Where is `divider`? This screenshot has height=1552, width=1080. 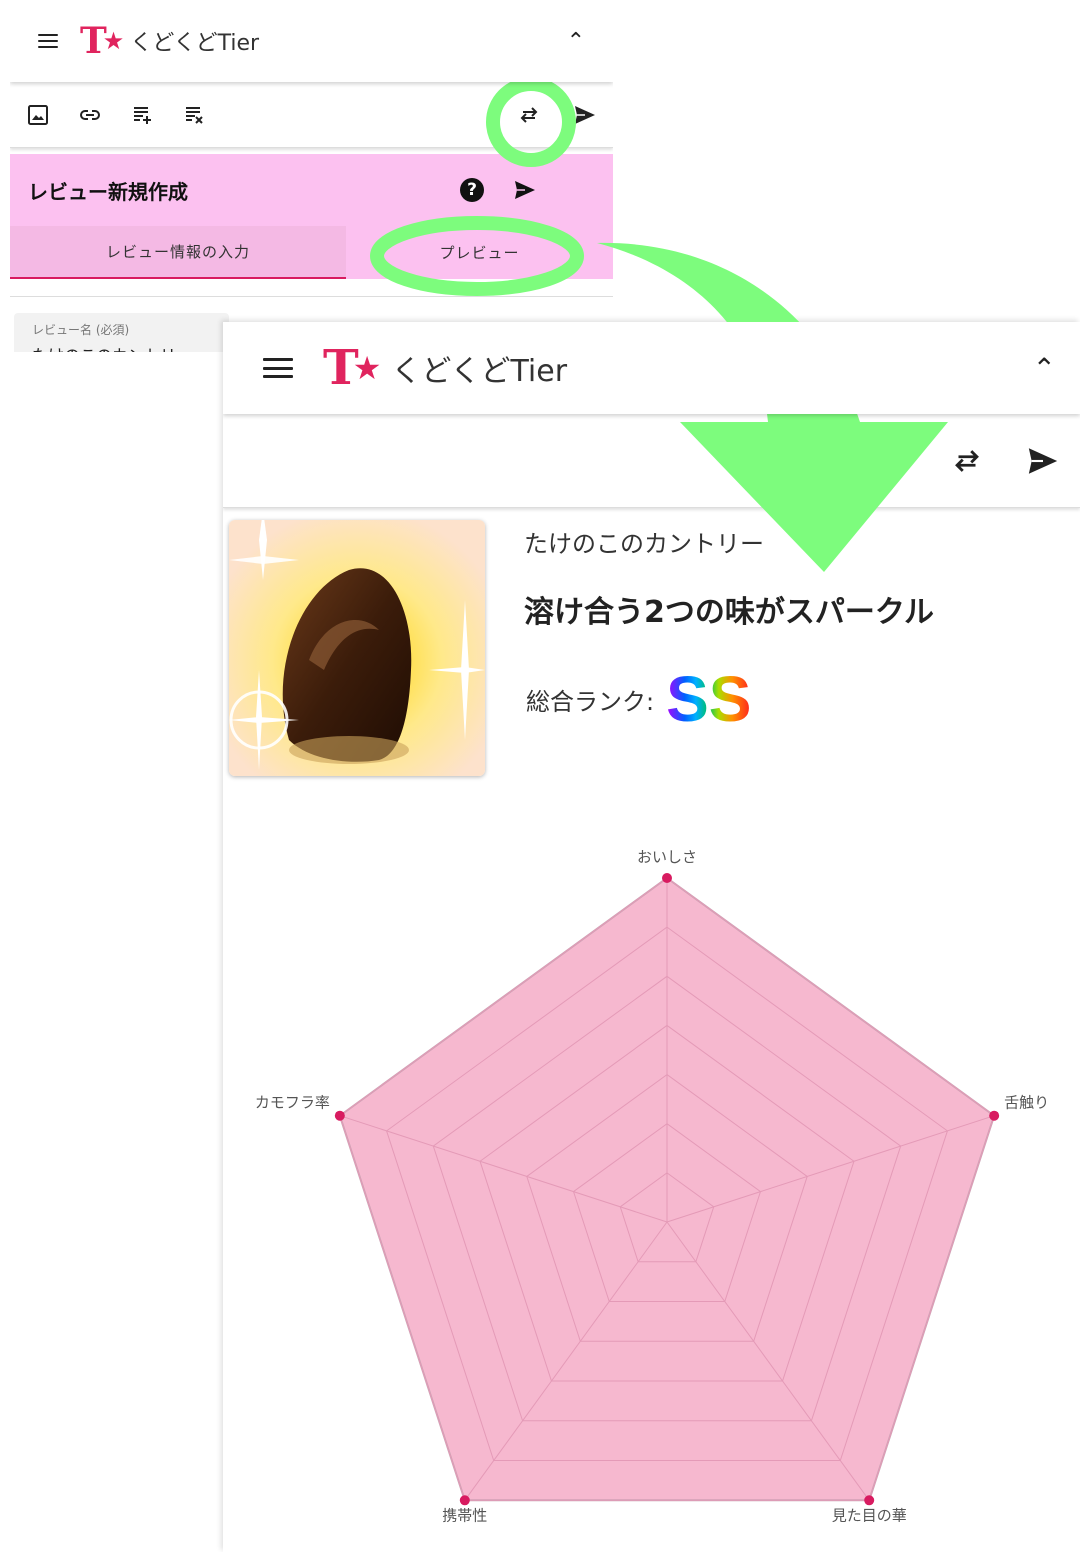
divider is located at coordinates (311, 296).